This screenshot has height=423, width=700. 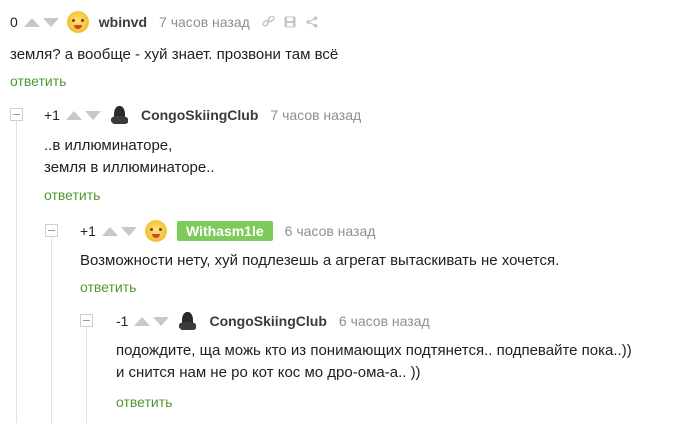 I want to click on comment-header: -1 CongoSkiingClub 6 часов назад, so click(x=279, y=321).